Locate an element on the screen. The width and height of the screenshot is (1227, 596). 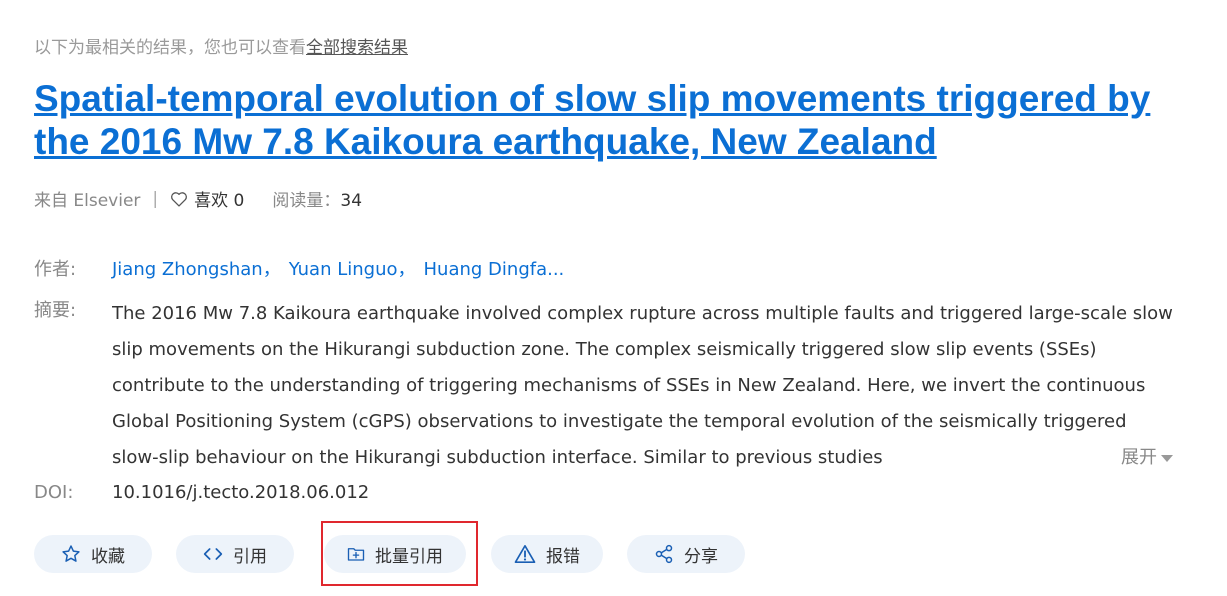
cite-button: 引用 is located at coordinates (235, 554).